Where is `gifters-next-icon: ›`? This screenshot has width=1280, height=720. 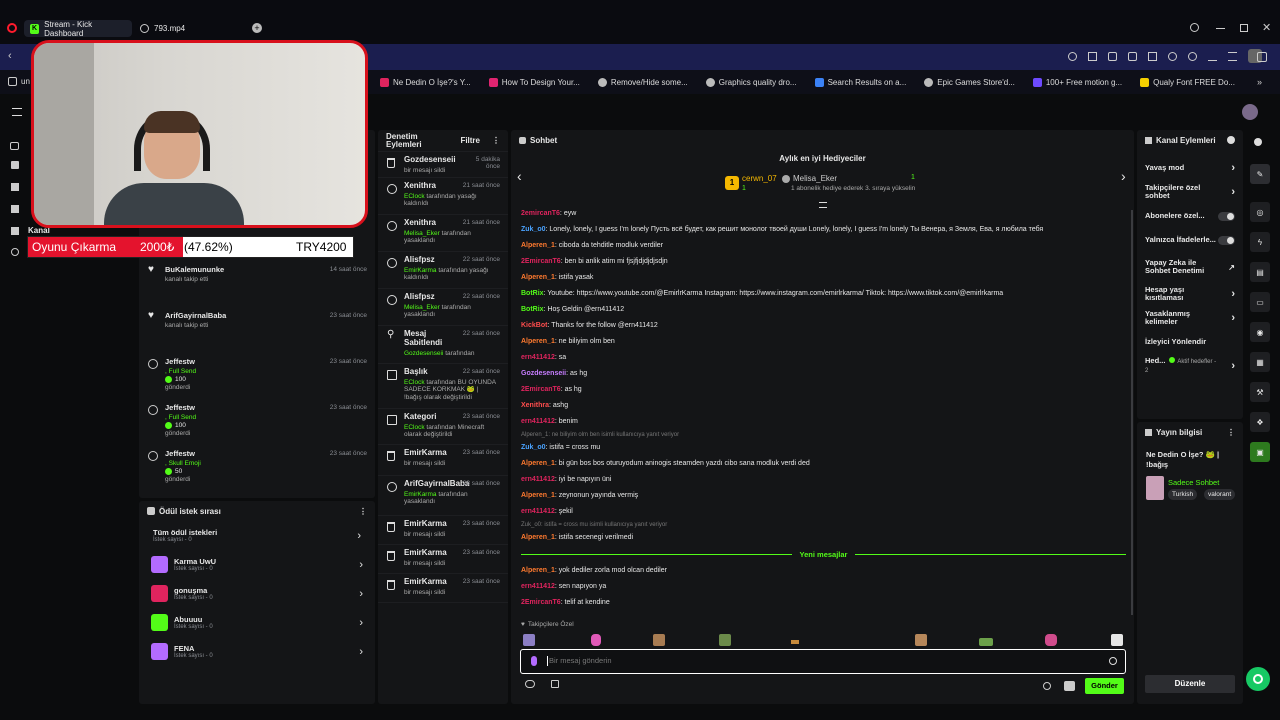 gifters-next-icon: › is located at coordinates (1123, 176).